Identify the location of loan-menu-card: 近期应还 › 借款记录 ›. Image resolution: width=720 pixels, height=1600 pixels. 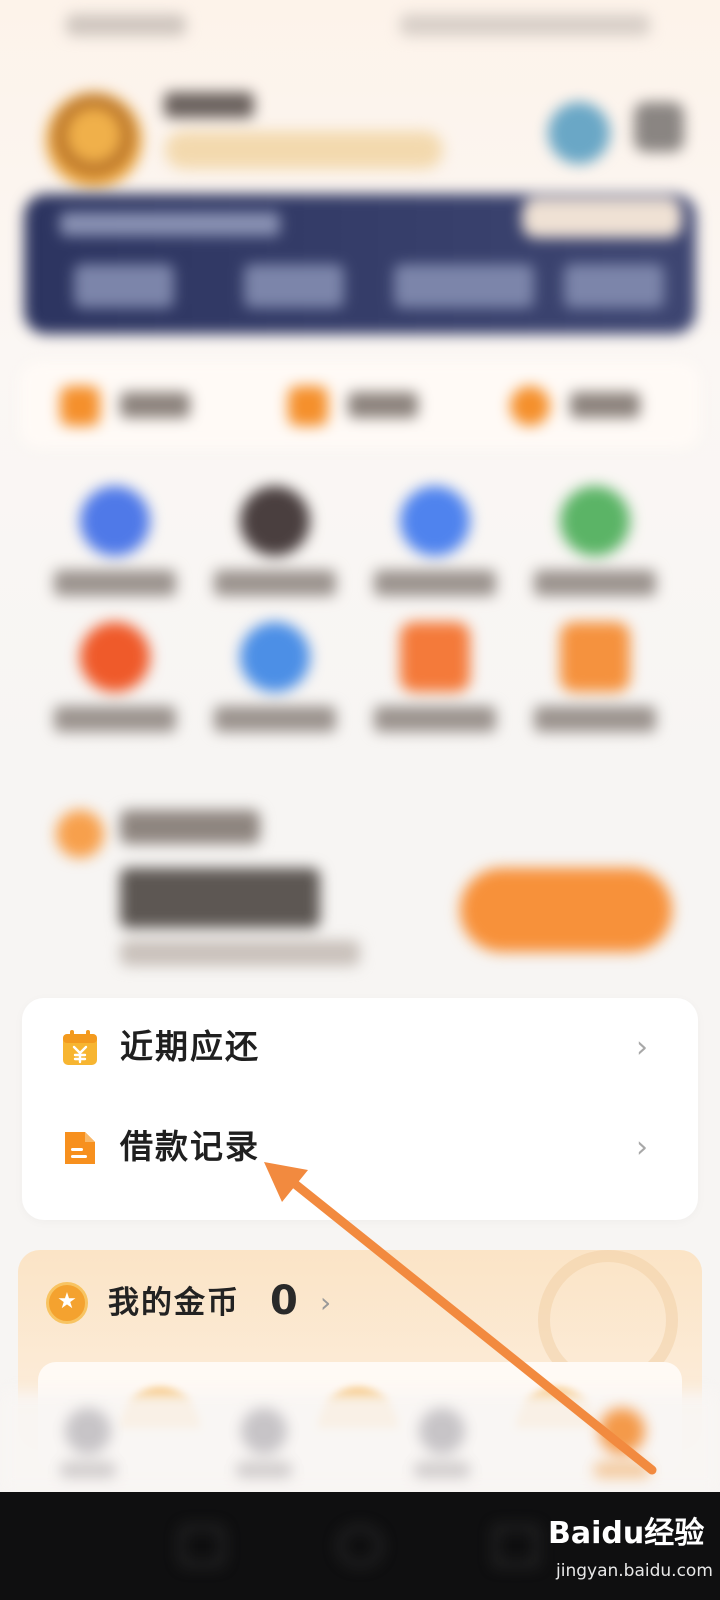
(360, 1109).